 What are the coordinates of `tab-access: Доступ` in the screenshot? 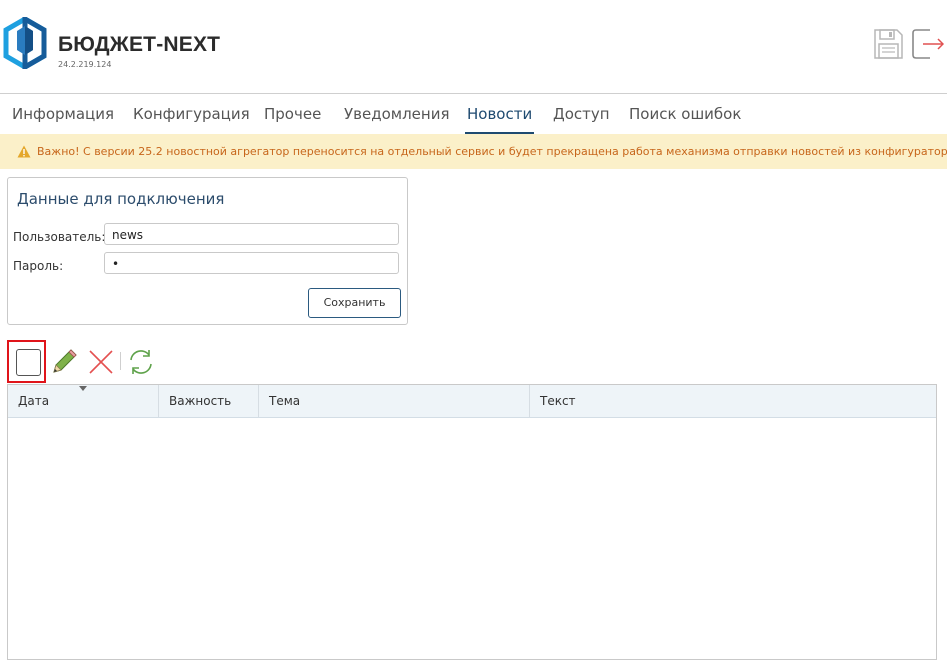 It's located at (581, 113).